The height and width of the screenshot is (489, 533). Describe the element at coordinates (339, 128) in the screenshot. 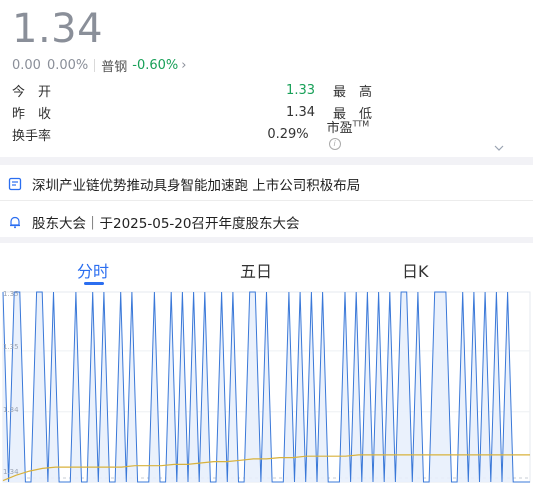

I see `pe-label-text: 市盈` at that location.